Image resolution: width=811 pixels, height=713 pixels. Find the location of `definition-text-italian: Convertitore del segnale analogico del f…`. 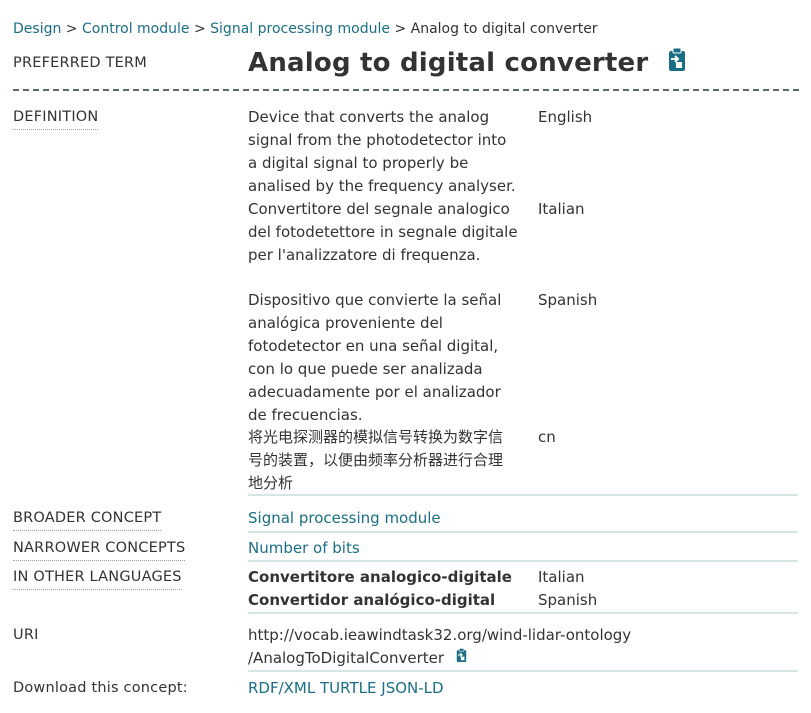

definition-text-italian: Convertitore del segnale analogico del f… is located at coordinates (383, 232).